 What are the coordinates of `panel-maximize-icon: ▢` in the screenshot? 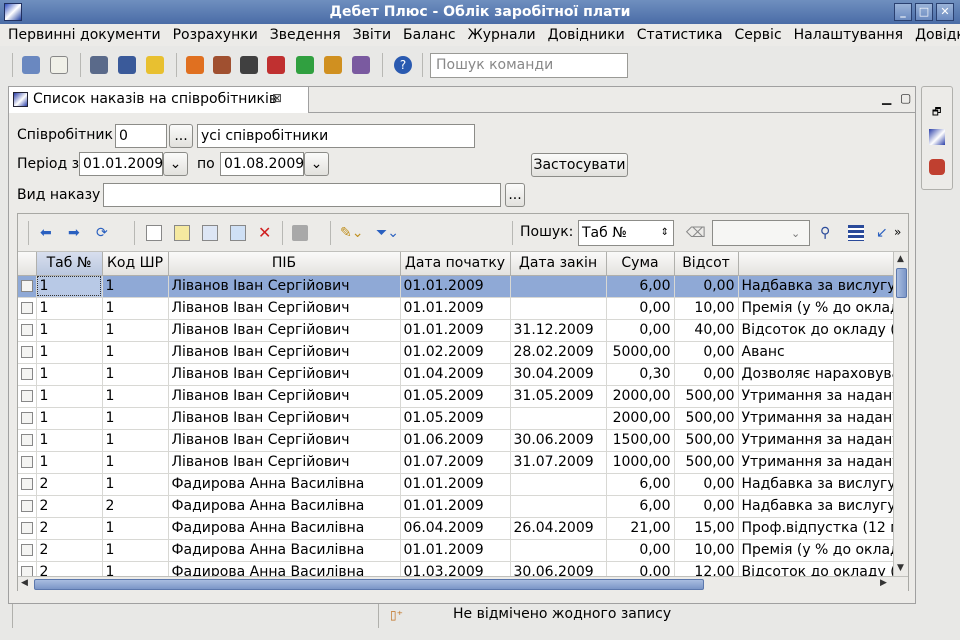 It's located at (905, 98).